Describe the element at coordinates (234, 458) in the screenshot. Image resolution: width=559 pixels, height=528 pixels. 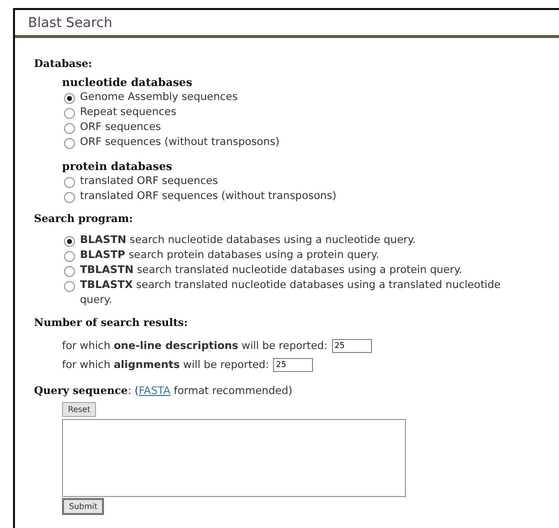
I see `sequence-text-area` at that location.